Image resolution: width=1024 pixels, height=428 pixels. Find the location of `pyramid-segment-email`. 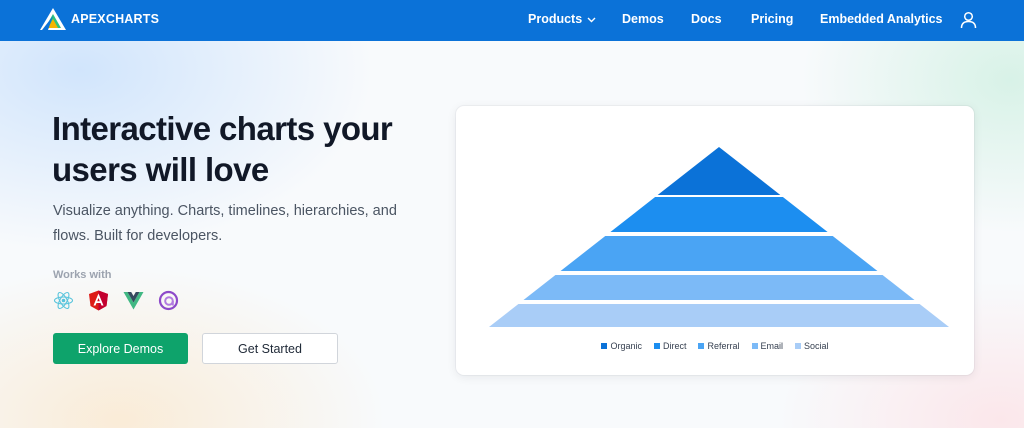

pyramid-segment-email is located at coordinates (719, 287).